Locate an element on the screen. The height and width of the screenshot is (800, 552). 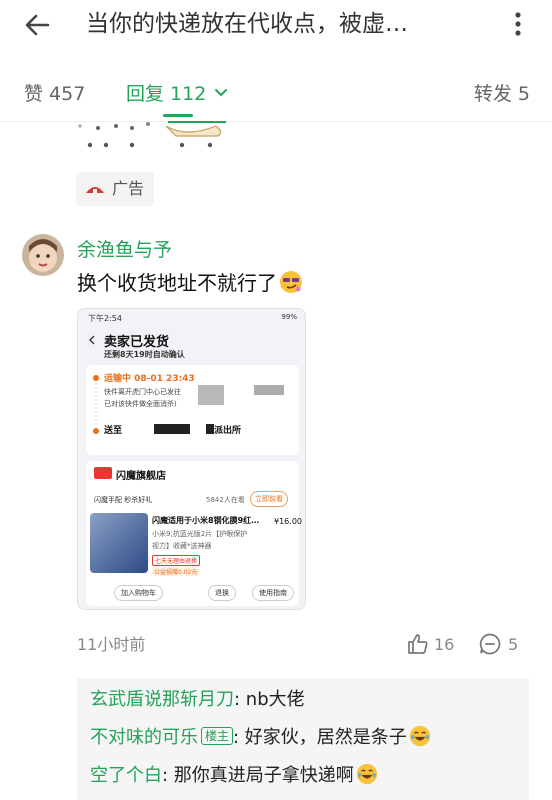
shop-logo is located at coordinates (103, 473).